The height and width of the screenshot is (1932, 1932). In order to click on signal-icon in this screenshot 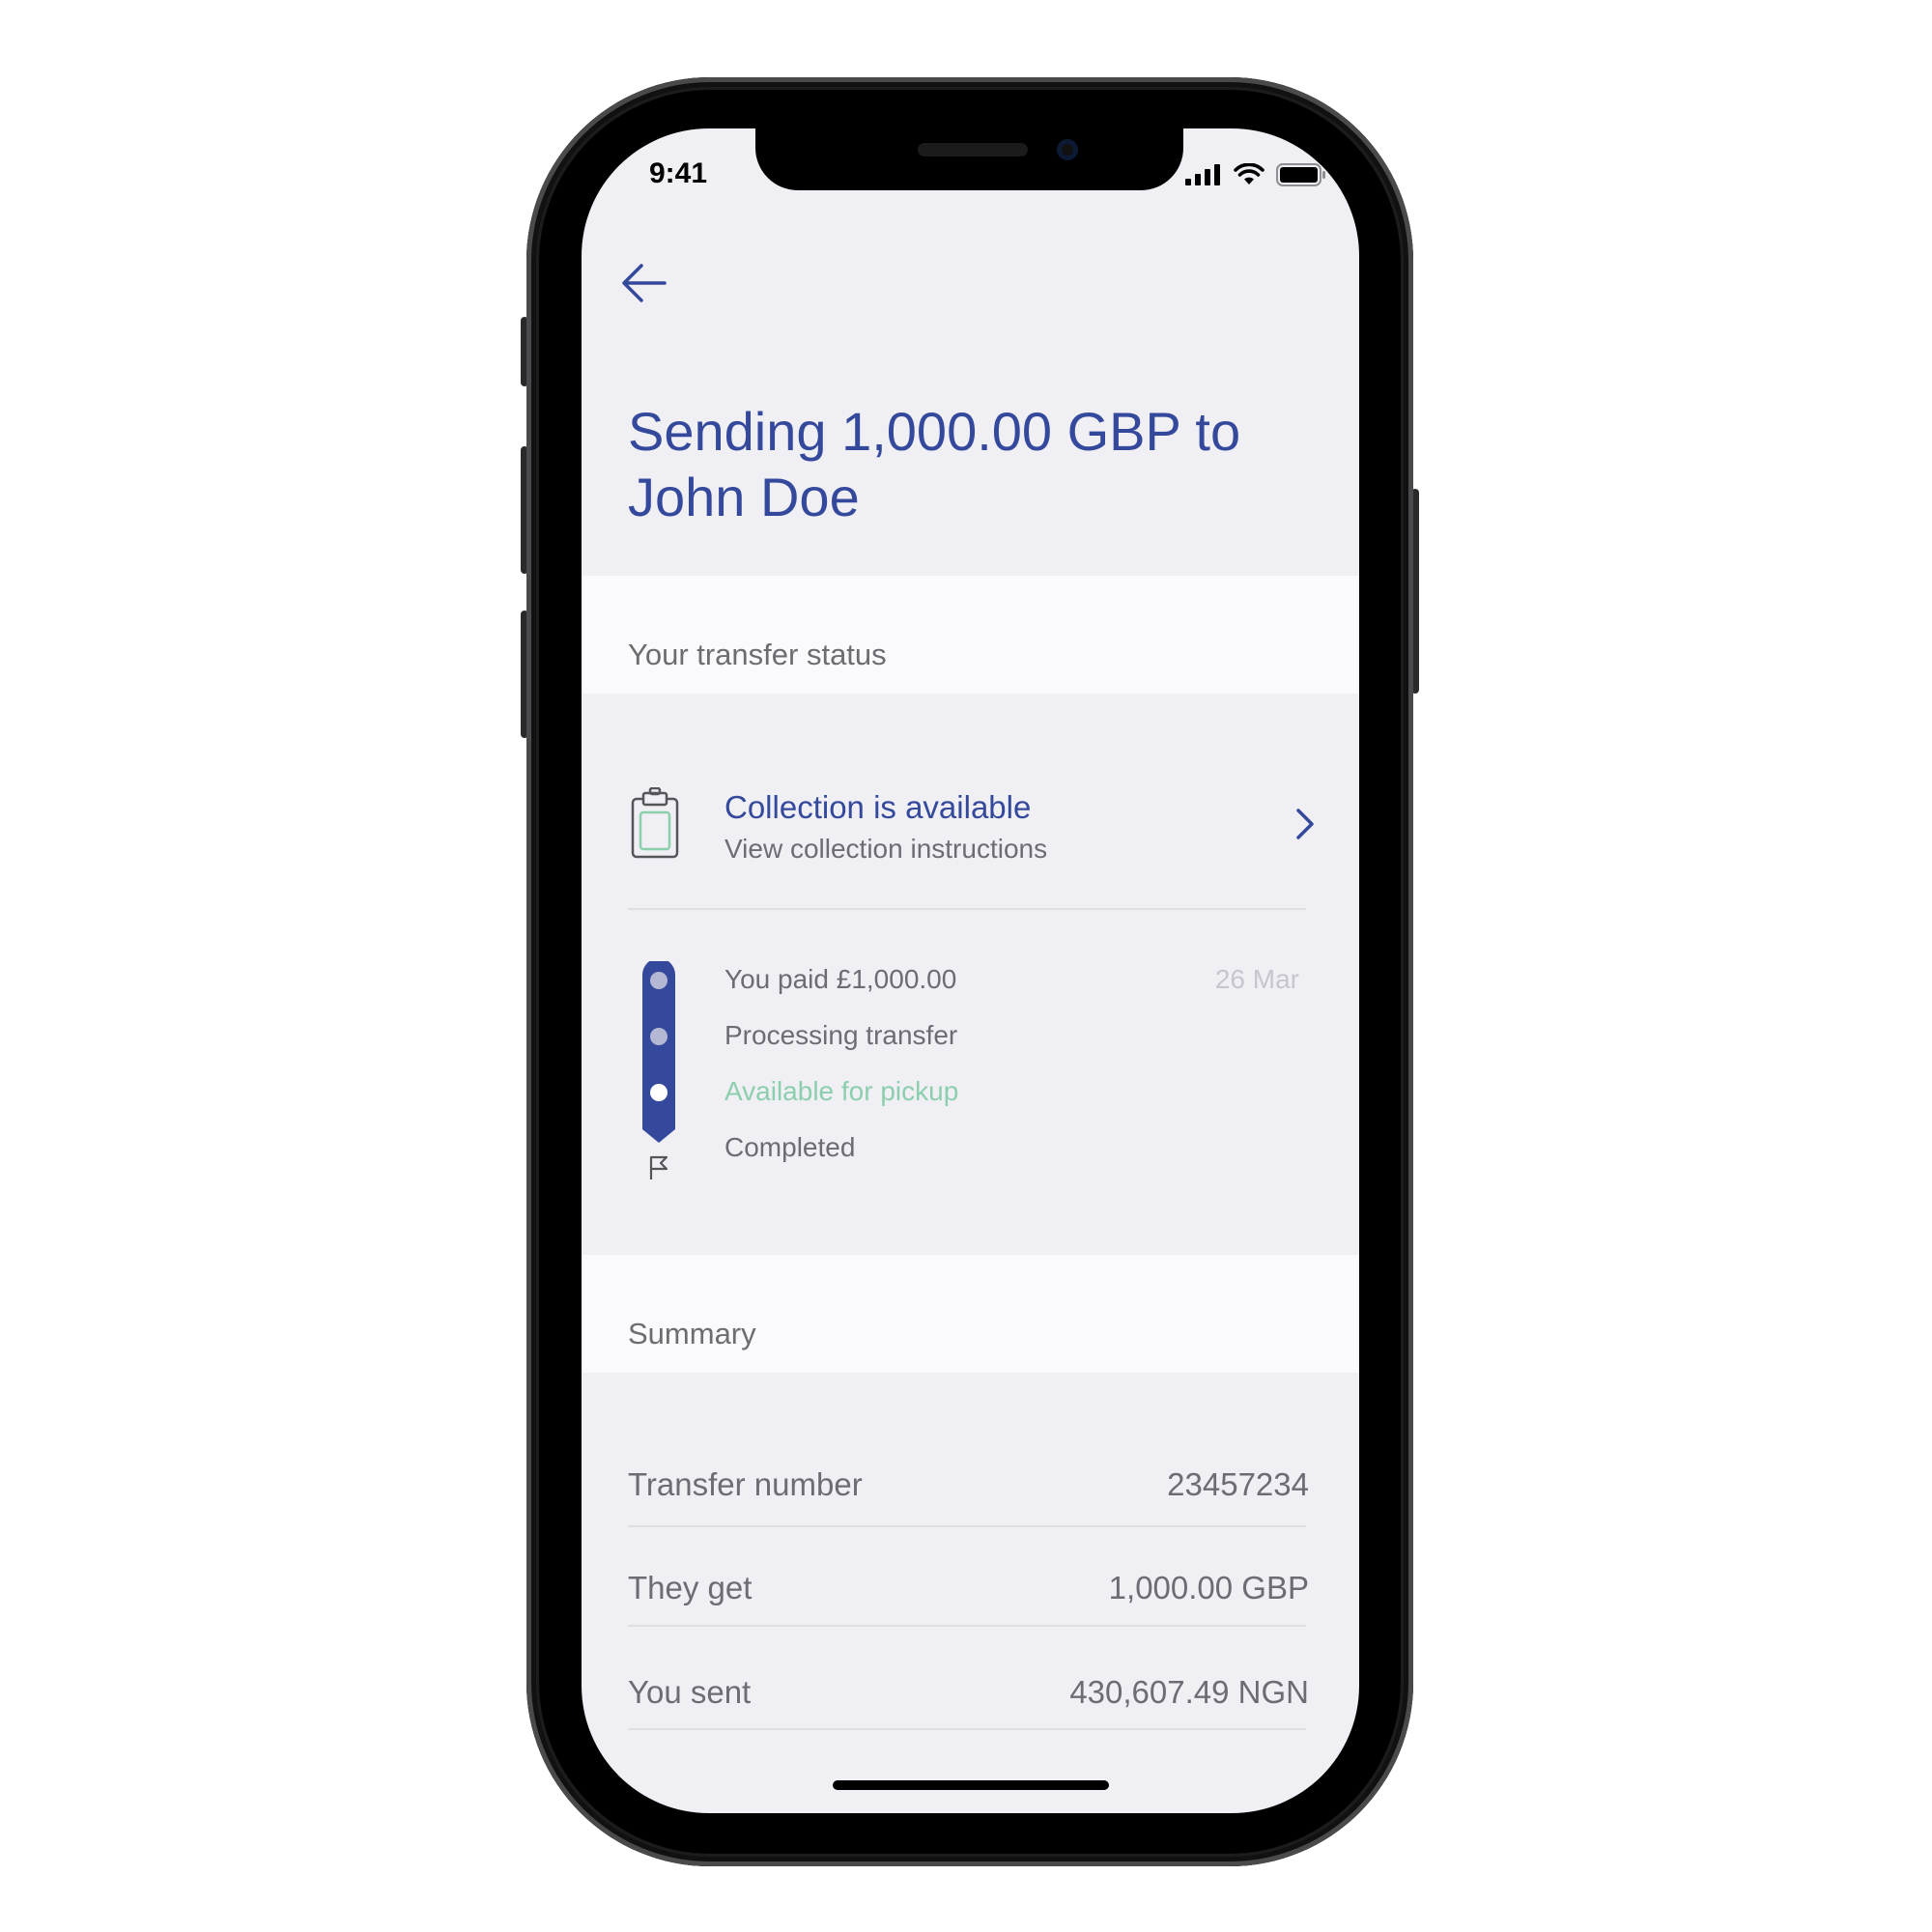, I will do `click(1202, 174)`.